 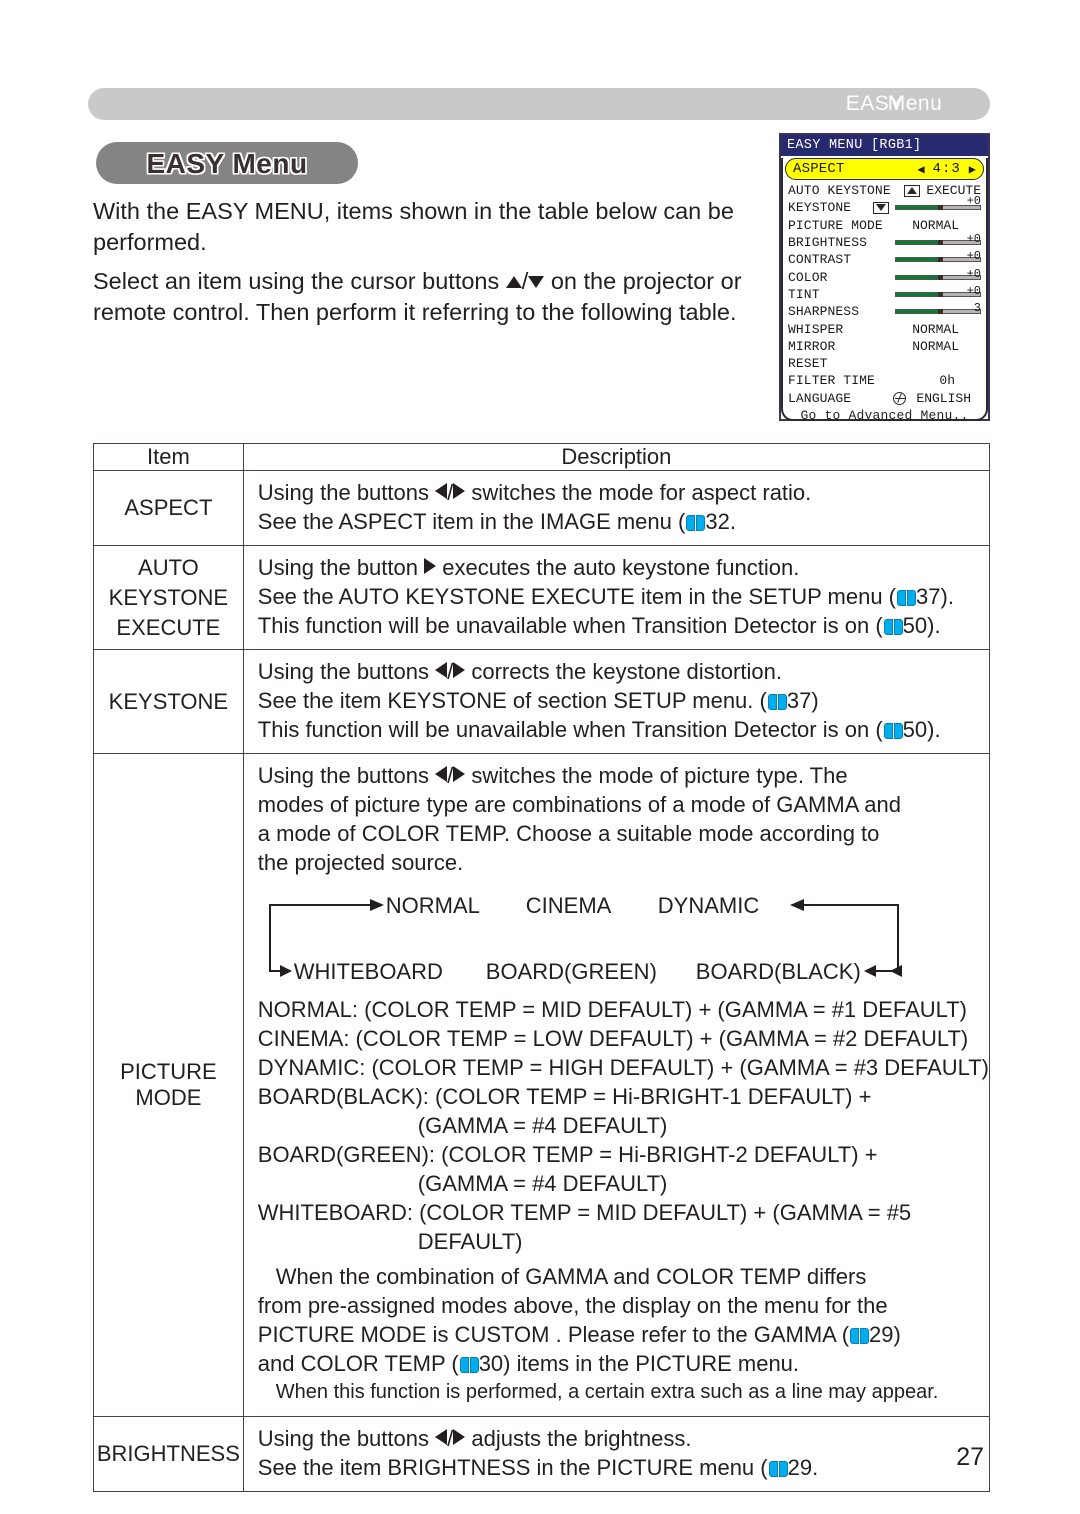 What do you see at coordinates (972, 169) in the screenshot?
I see `osd-aspect-right-arrow-icon: ▶` at bounding box center [972, 169].